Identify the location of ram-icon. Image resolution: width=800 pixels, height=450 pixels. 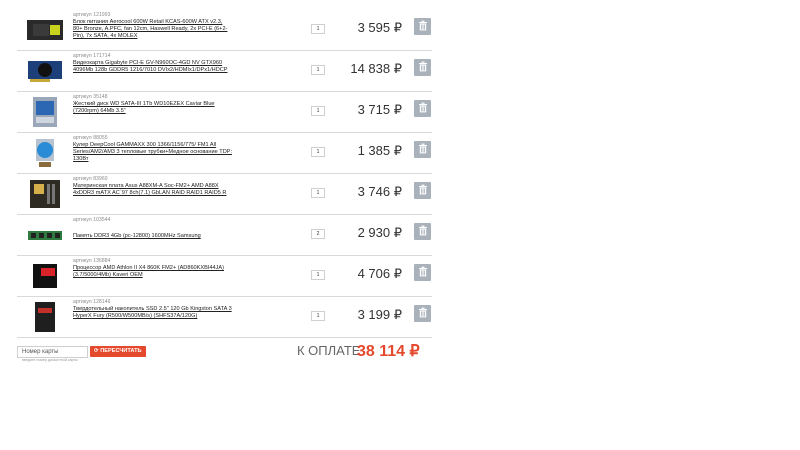
(45, 235).